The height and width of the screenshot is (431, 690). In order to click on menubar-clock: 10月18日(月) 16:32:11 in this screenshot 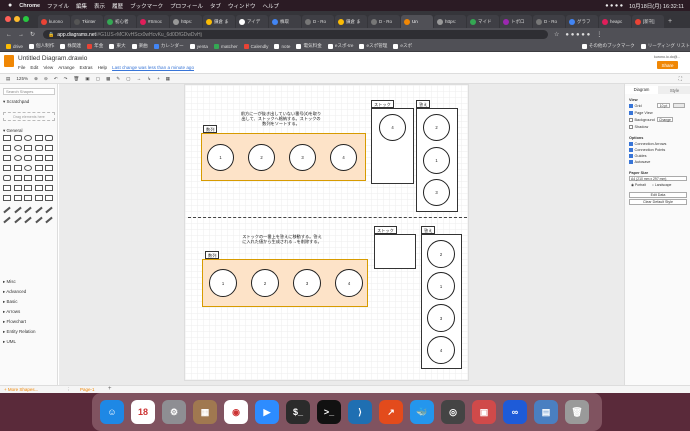, I will do `click(656, 6)`.